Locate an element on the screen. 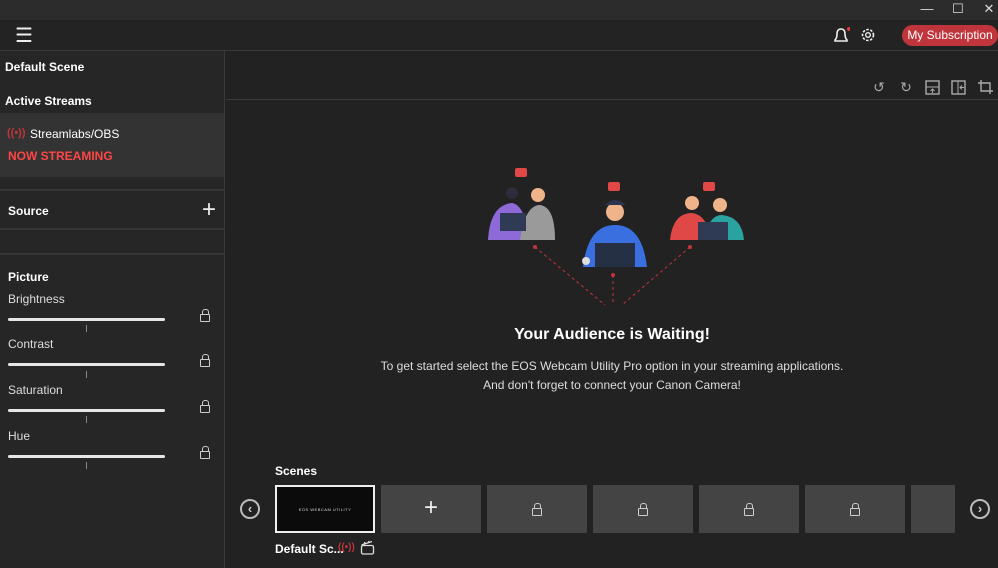 This screenshot has height=568, width=998. scene-thumbnail-default: EOS WEBCAM UTILITY is located at coordinates (325, 509).